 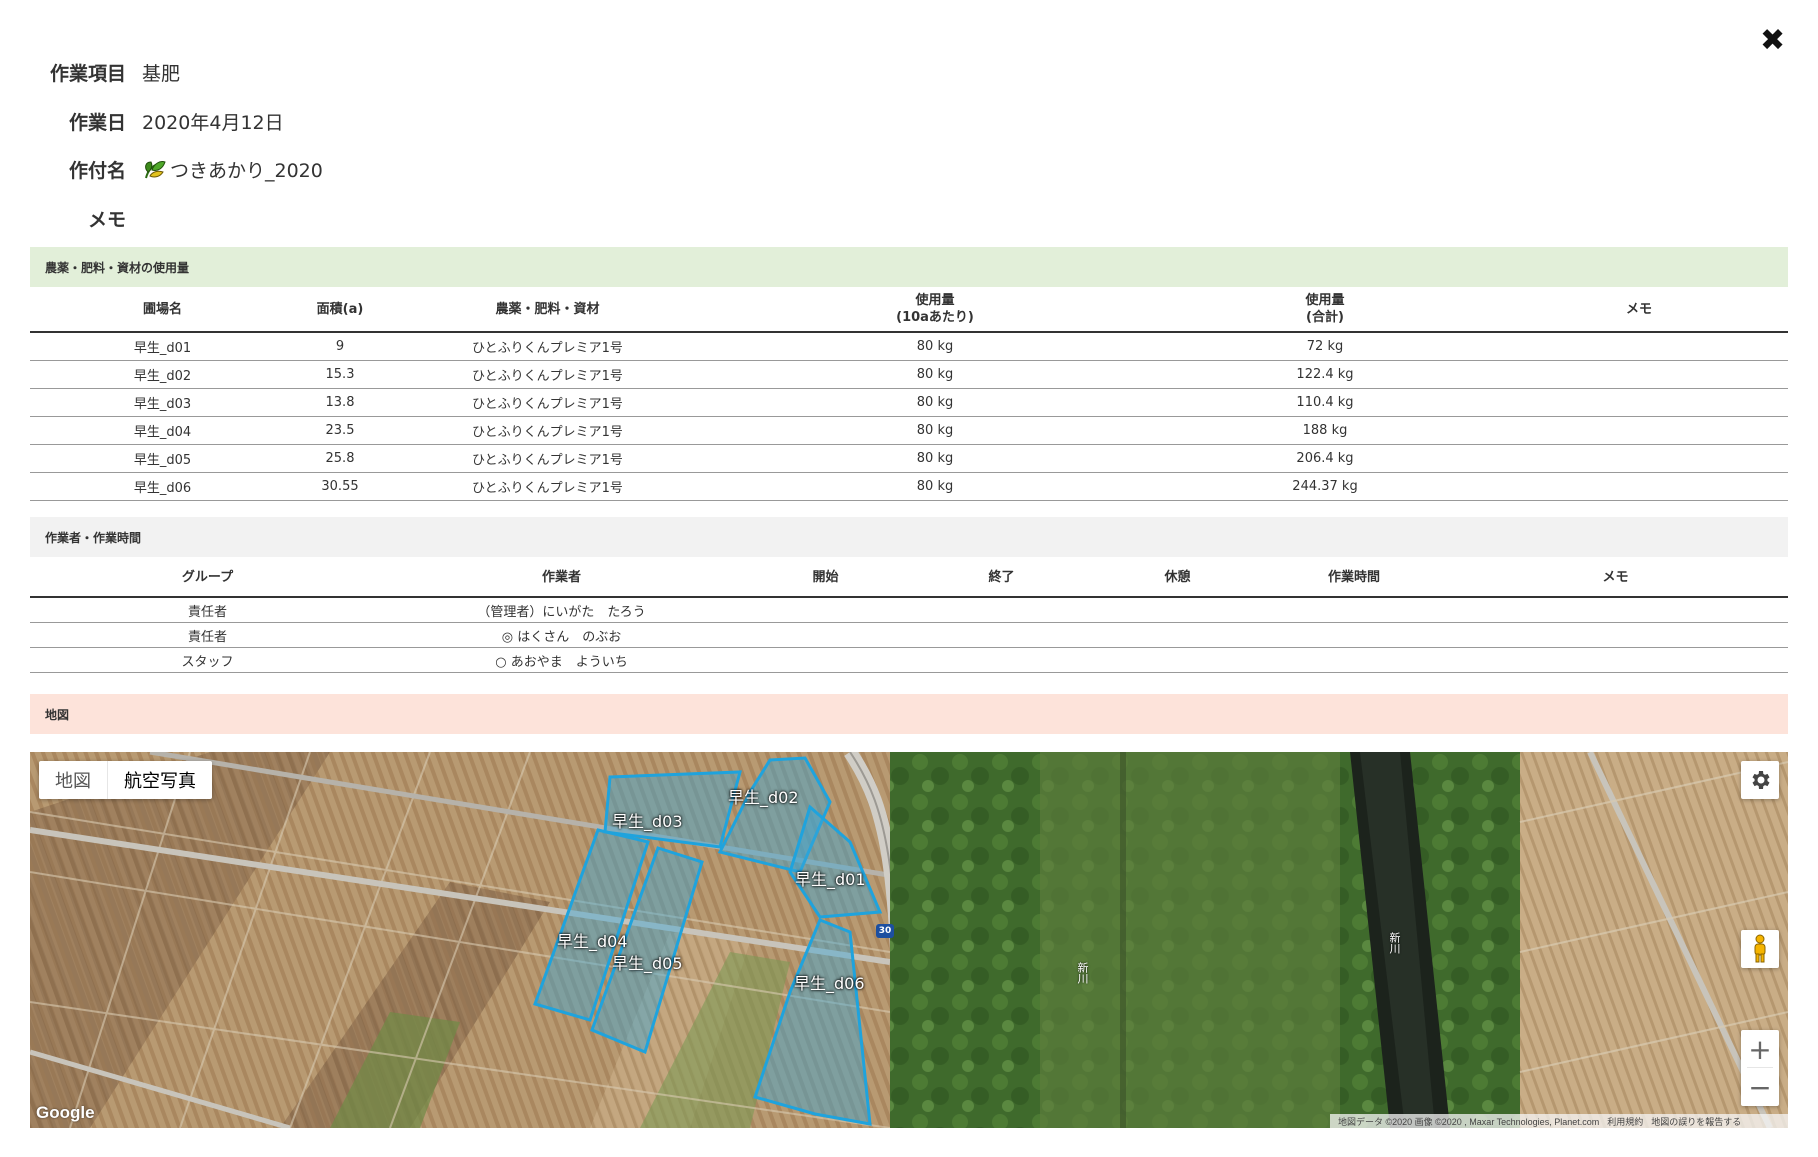 I want to click on terms-link: 利用規約, so click(x=1625, y=1121).